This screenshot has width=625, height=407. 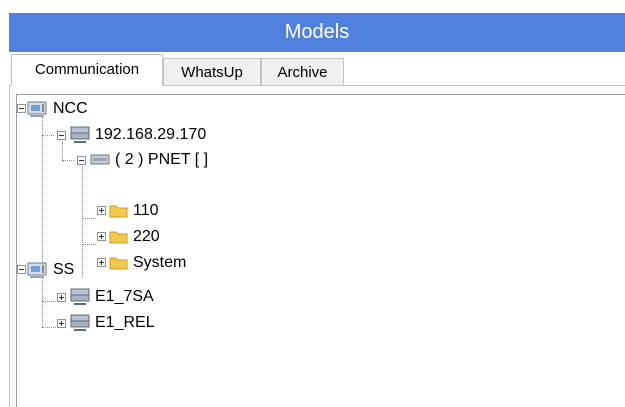 I want to click on tree-node-e1-7sa: E1_7SA, so click(x=111, y=297).